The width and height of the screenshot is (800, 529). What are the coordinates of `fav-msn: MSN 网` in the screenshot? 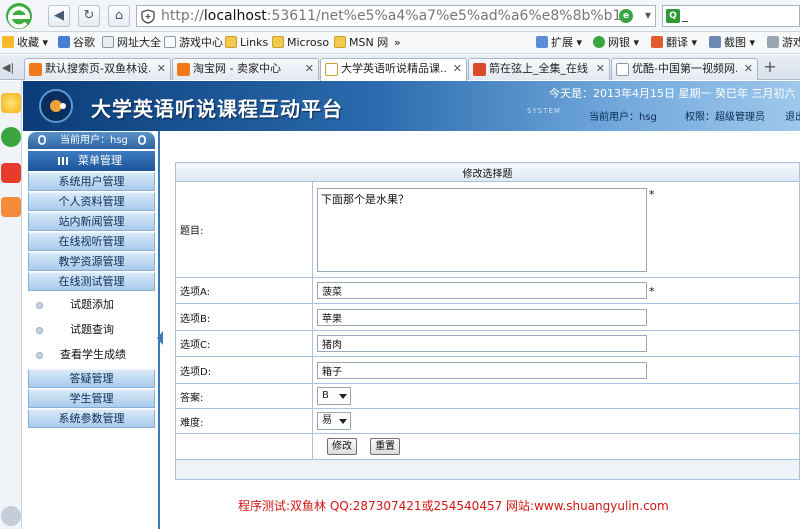 It's located at (361, 43).